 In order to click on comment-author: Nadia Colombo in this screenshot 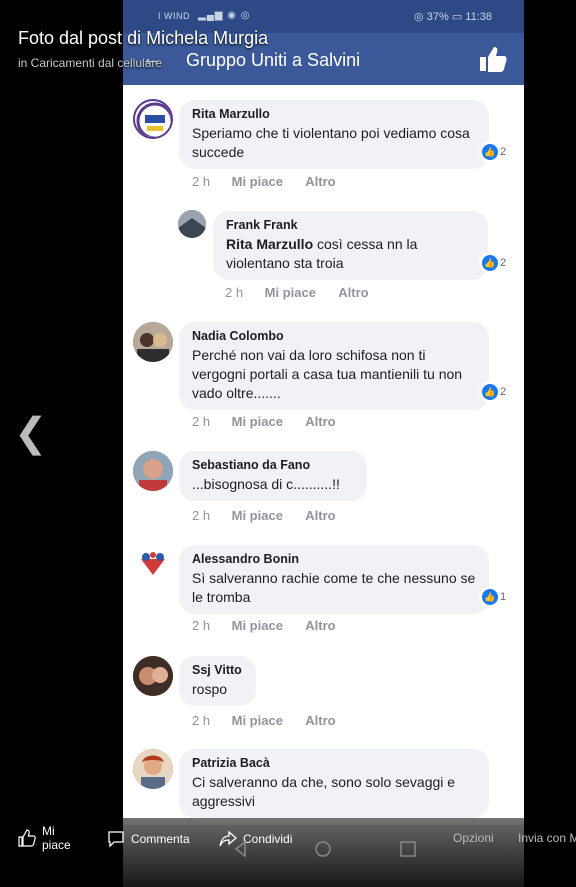, I will do `click(334, 336)`.